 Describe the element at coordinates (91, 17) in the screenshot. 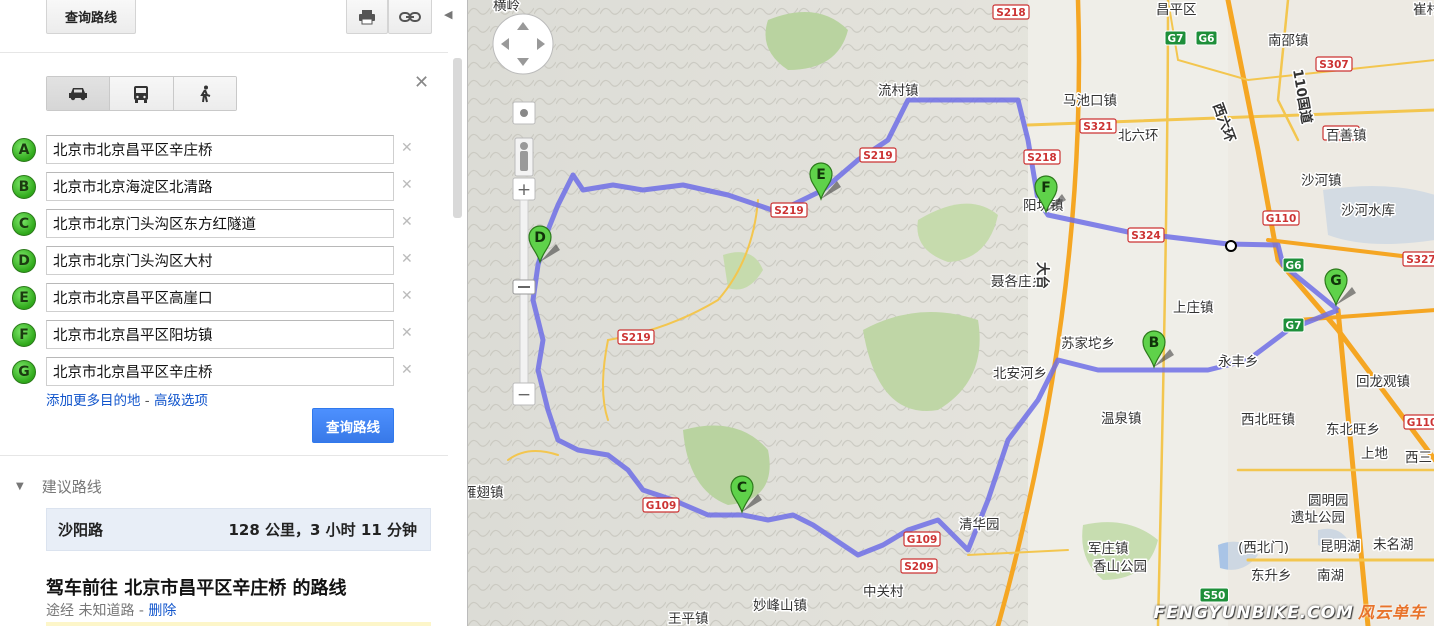

I see `search-route-top-button: 查询路线` at that location.